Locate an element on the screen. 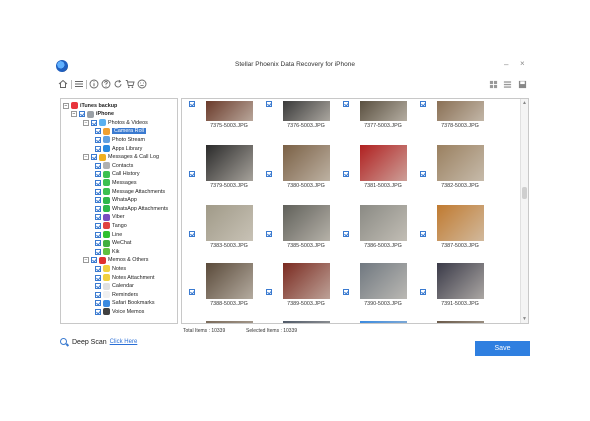 The width and height of the screenshot is (590, 421). photo-thumbnail: 7386-5003.JPG is located at coordinates (381, 229).